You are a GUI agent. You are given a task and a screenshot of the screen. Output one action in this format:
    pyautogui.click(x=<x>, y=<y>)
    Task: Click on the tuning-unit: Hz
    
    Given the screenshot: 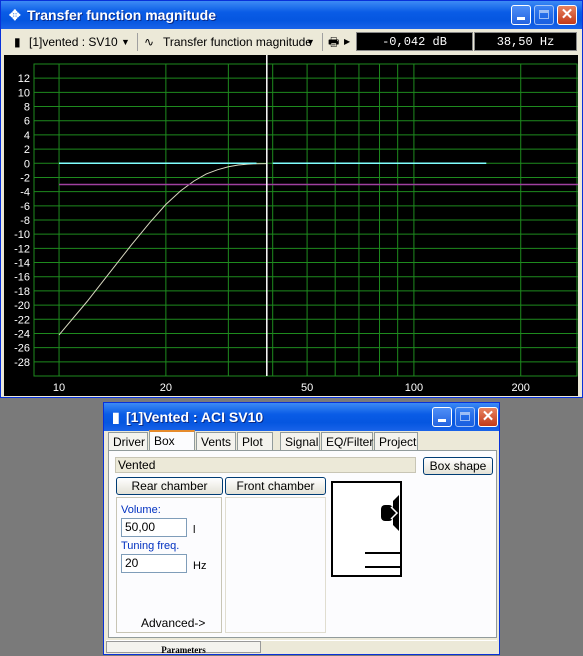 What is the action you would take?
    pyautogui.click(x=200, y=566)
    